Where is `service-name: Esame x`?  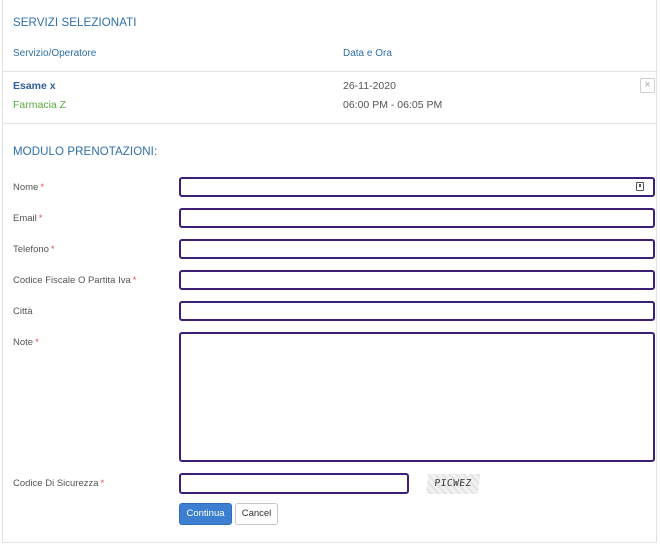 service-name: Esame x is located at coordinates (34, 86).